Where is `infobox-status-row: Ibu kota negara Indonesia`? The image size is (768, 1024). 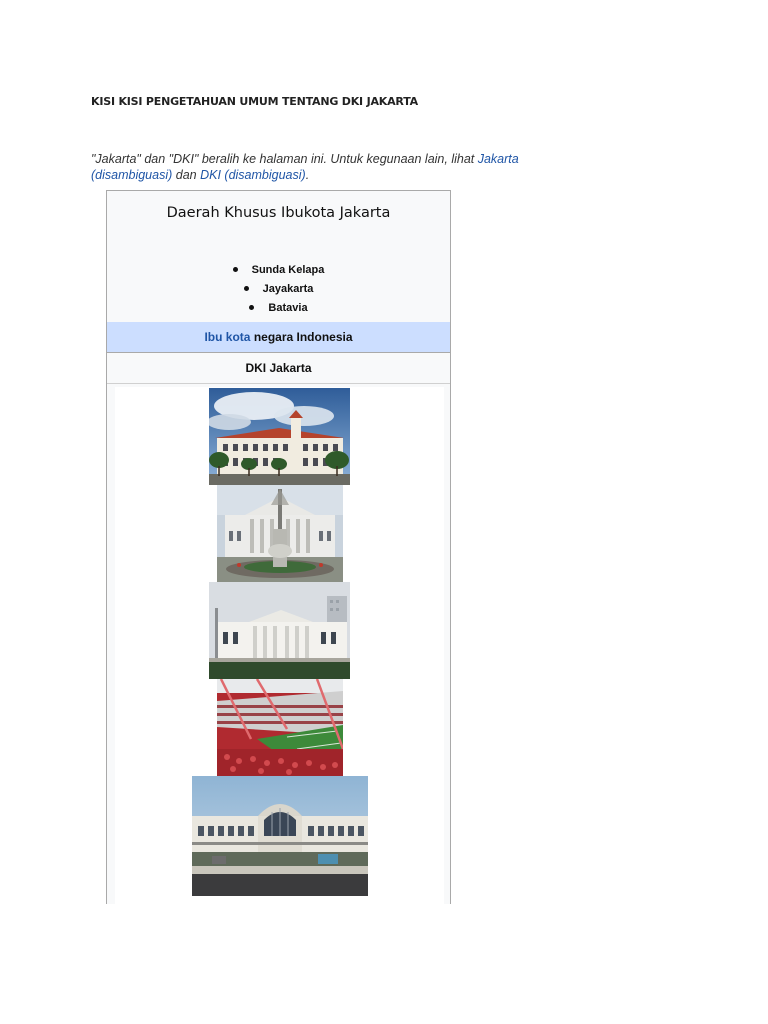
infobox-status-row: Ibu kota negara Indonesia is located at coordinates (278, 337).